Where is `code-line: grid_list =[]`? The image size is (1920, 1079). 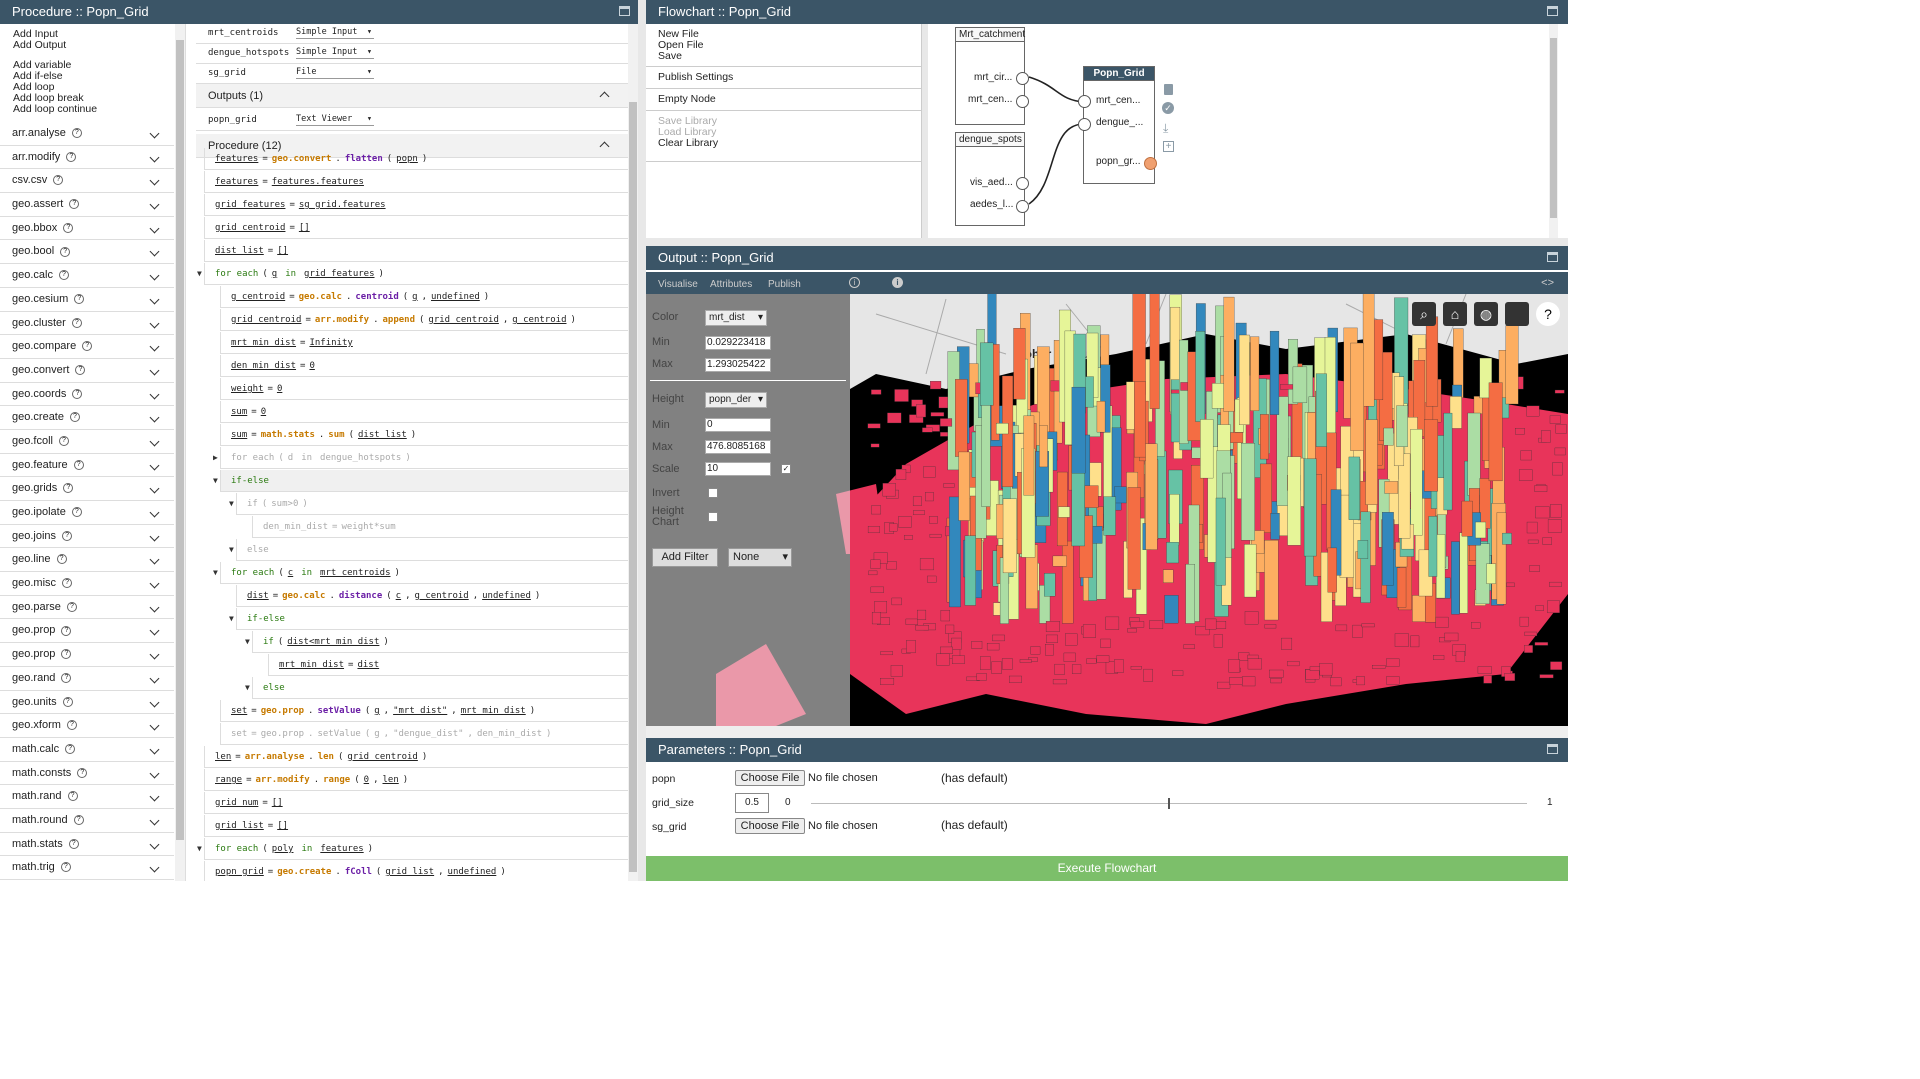 code-line: grid_list =[] is located at coordinates (416, 826).